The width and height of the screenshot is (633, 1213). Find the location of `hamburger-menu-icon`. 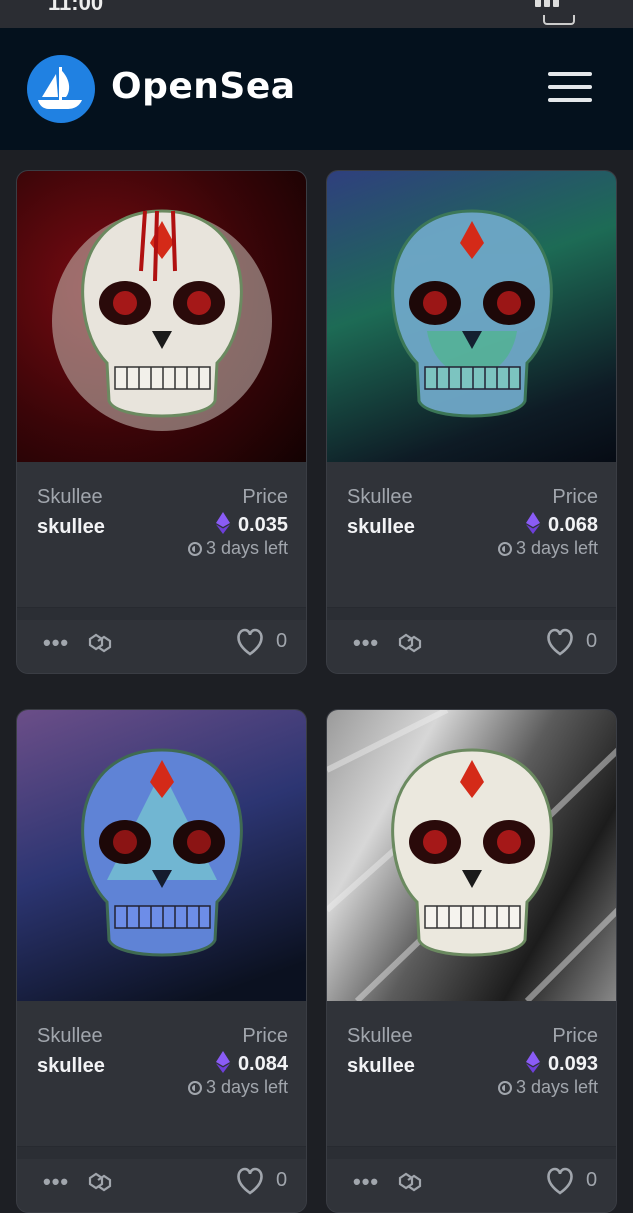

hamburger-menu-icon is located at coordinates (570, 89).